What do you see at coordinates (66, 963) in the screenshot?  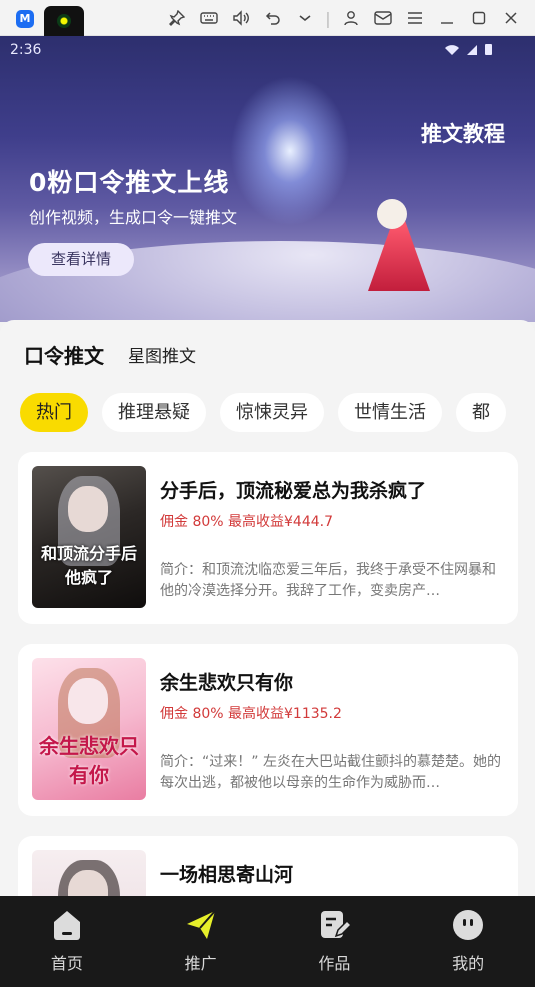 I see `nav-home-label: 首页` at bounding box center [66, 963].